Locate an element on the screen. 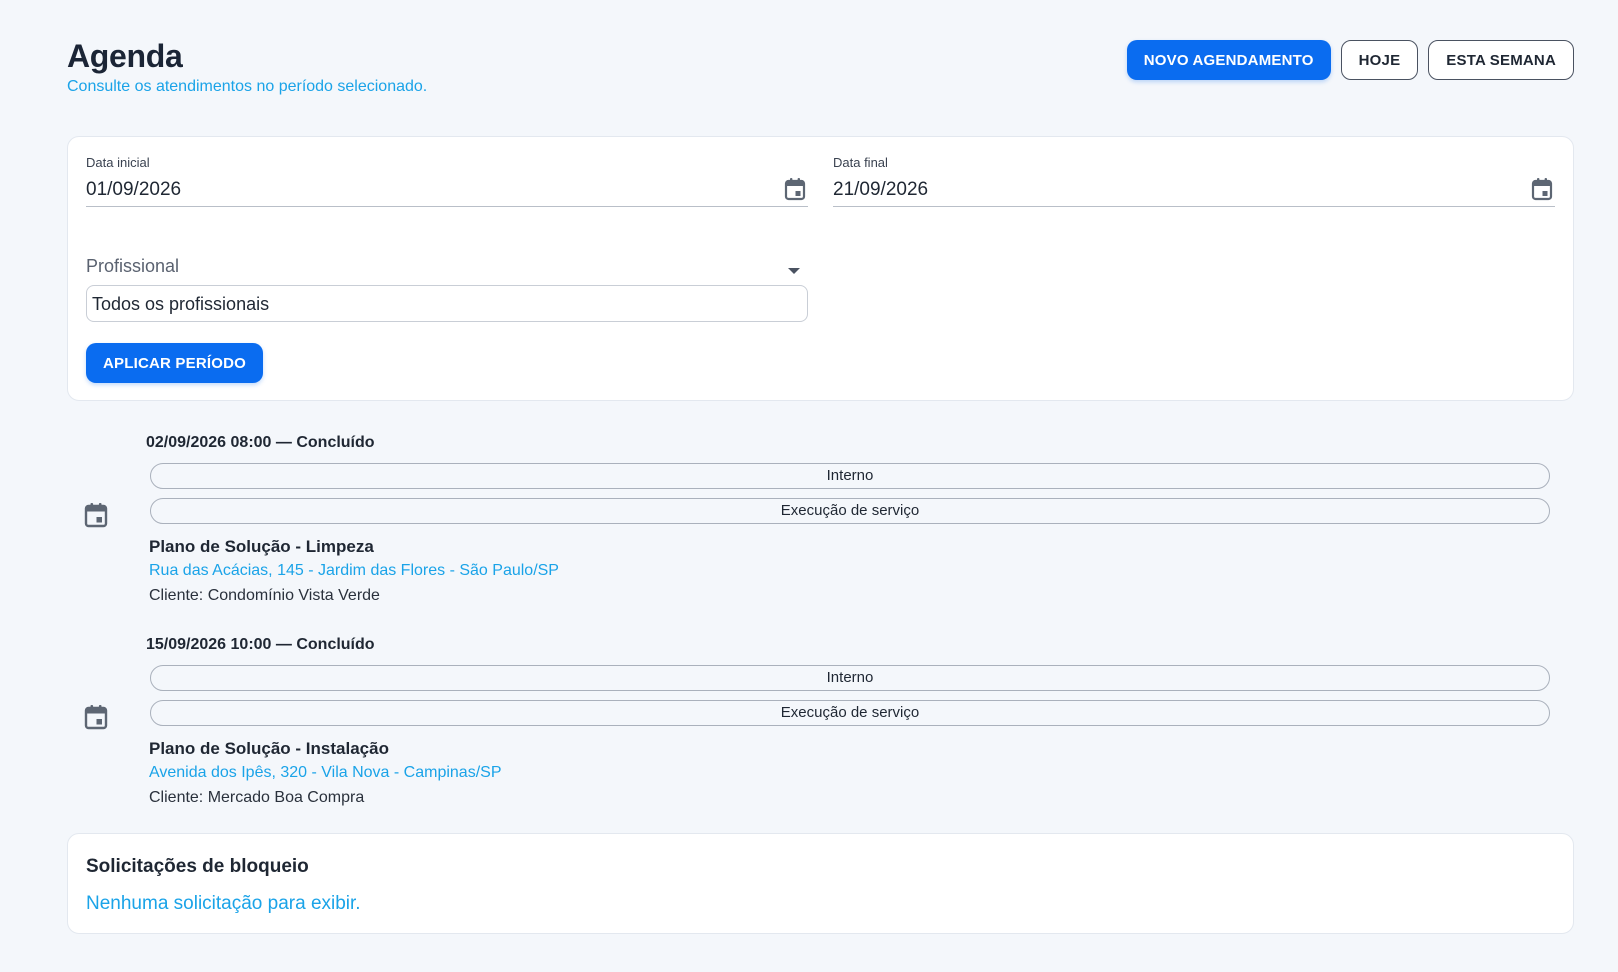 The width and height of the screenshot is (1618, 972). end-date-field: Data final 21/09/2026 is located at coordinates (1194, 181).